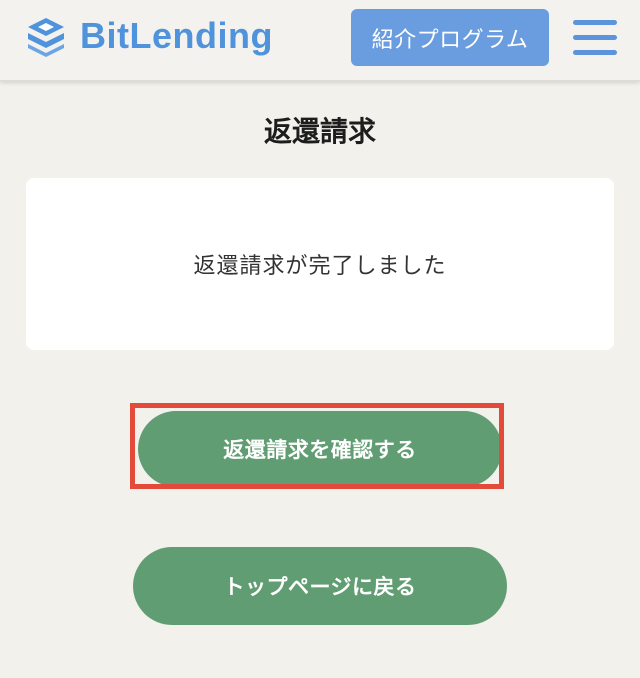 This screenshot has height=678, width=640. What do you see at coordinates (317, 446) in the screenshot?
I see `highlight-box` at bounding box center [317, 446].